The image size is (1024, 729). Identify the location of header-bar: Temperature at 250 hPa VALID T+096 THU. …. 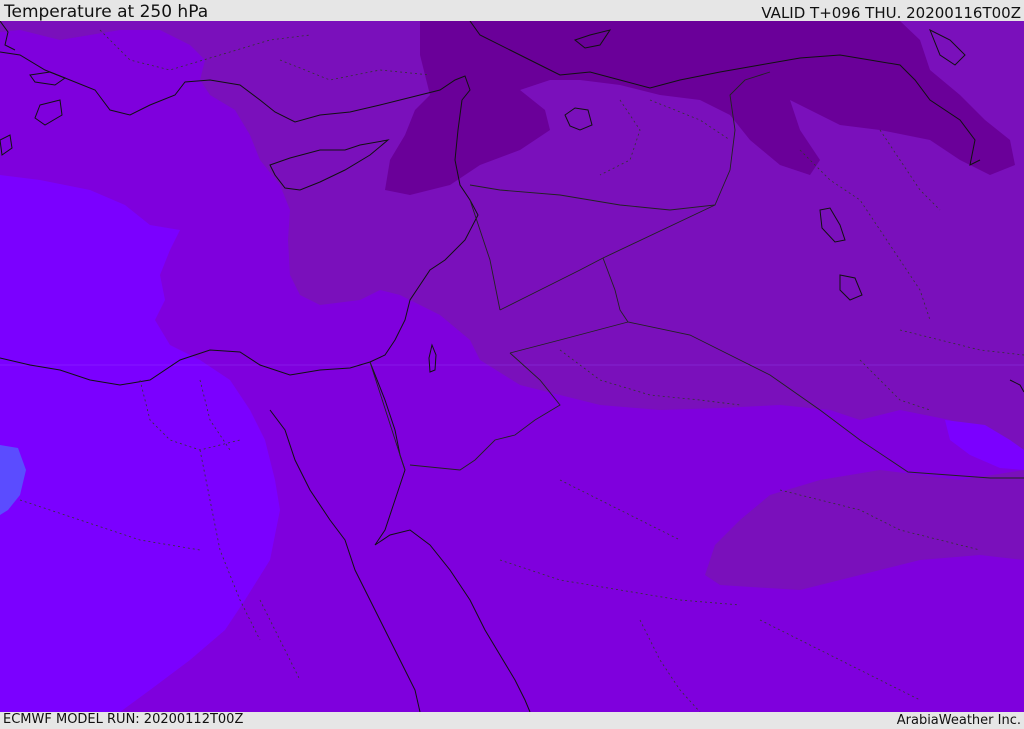
(512, 10).